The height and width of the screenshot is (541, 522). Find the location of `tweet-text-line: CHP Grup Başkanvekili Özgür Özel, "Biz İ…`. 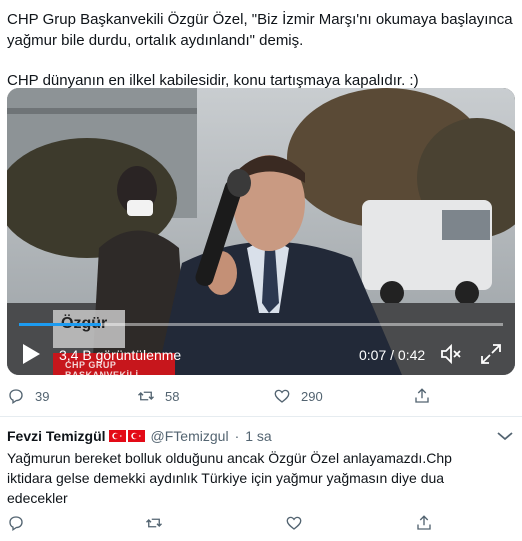

tweet-text-line: CHP Grup Başkanvekili Özgür Özel, "Biz İ… is located at coordinates (260, 19).